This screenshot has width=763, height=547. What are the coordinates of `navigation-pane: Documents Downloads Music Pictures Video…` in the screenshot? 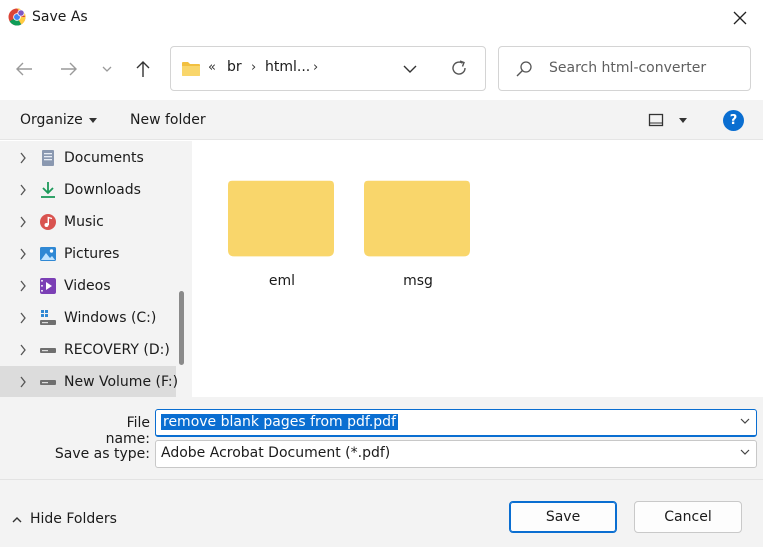 It's located at (96, 269).